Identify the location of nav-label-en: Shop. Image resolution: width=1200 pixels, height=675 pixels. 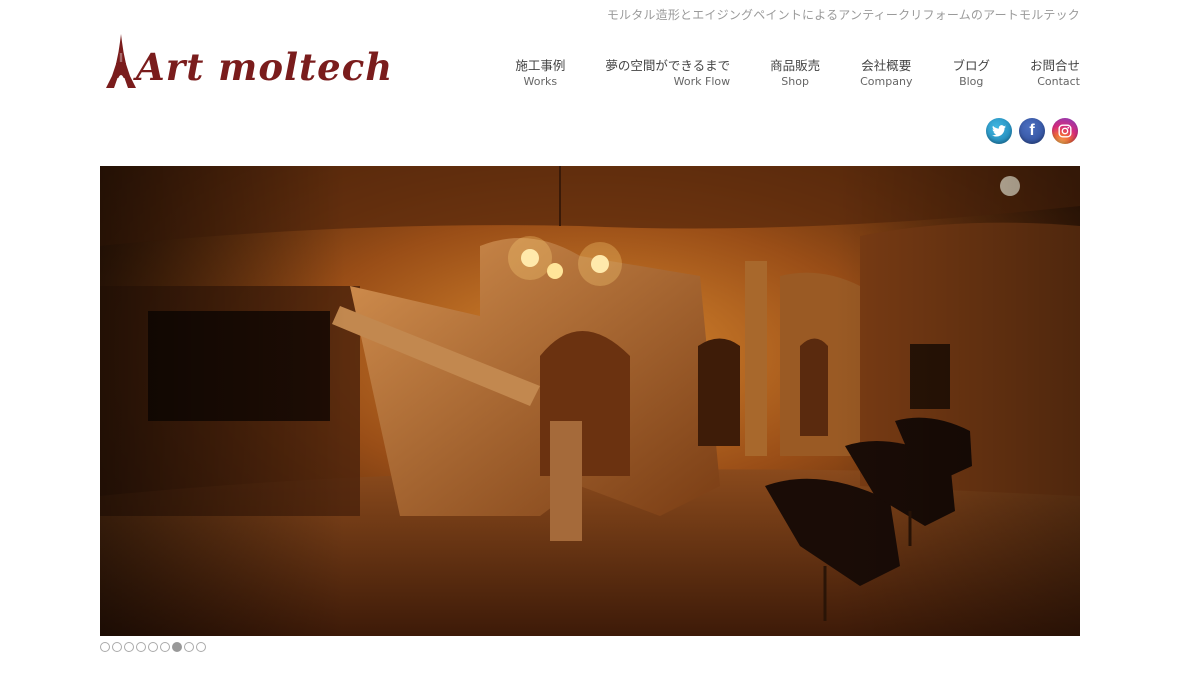
(795, 81).